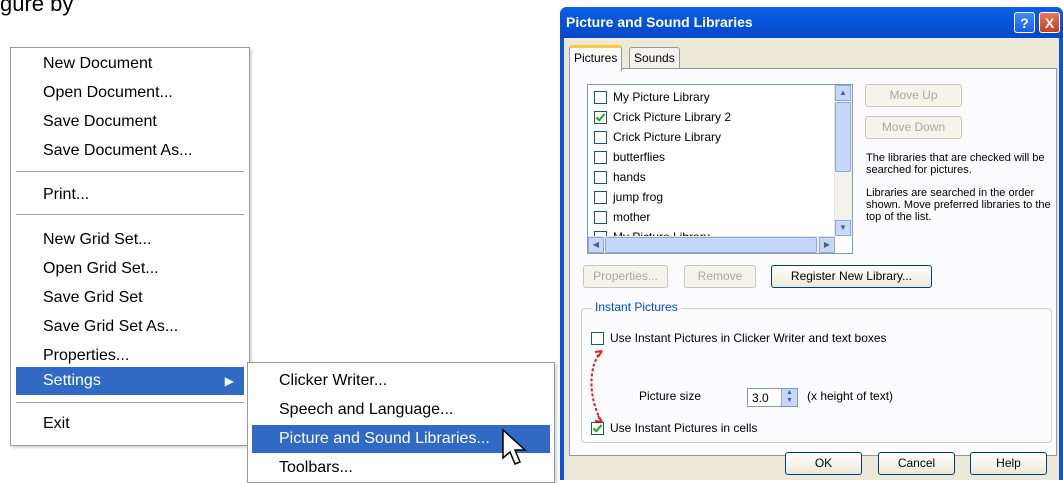  Describe the element at coordinates (596, 386) in the screenshot. I see `annotation-arrow-icon` at that location.